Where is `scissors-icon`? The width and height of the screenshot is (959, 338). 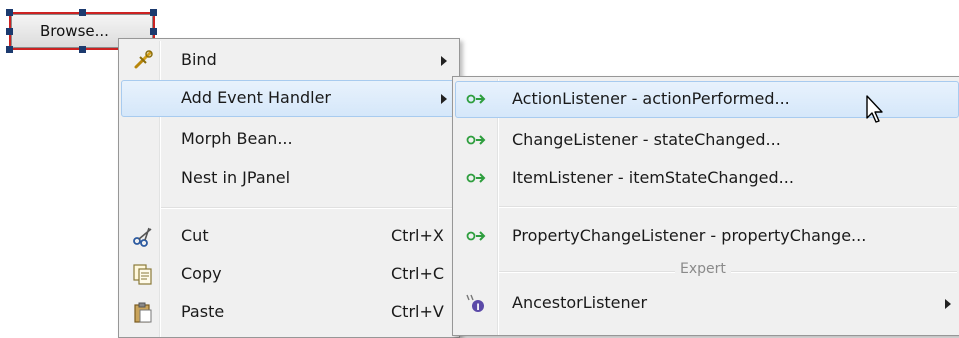 scissors-icon is located at coordinates (142, 237).